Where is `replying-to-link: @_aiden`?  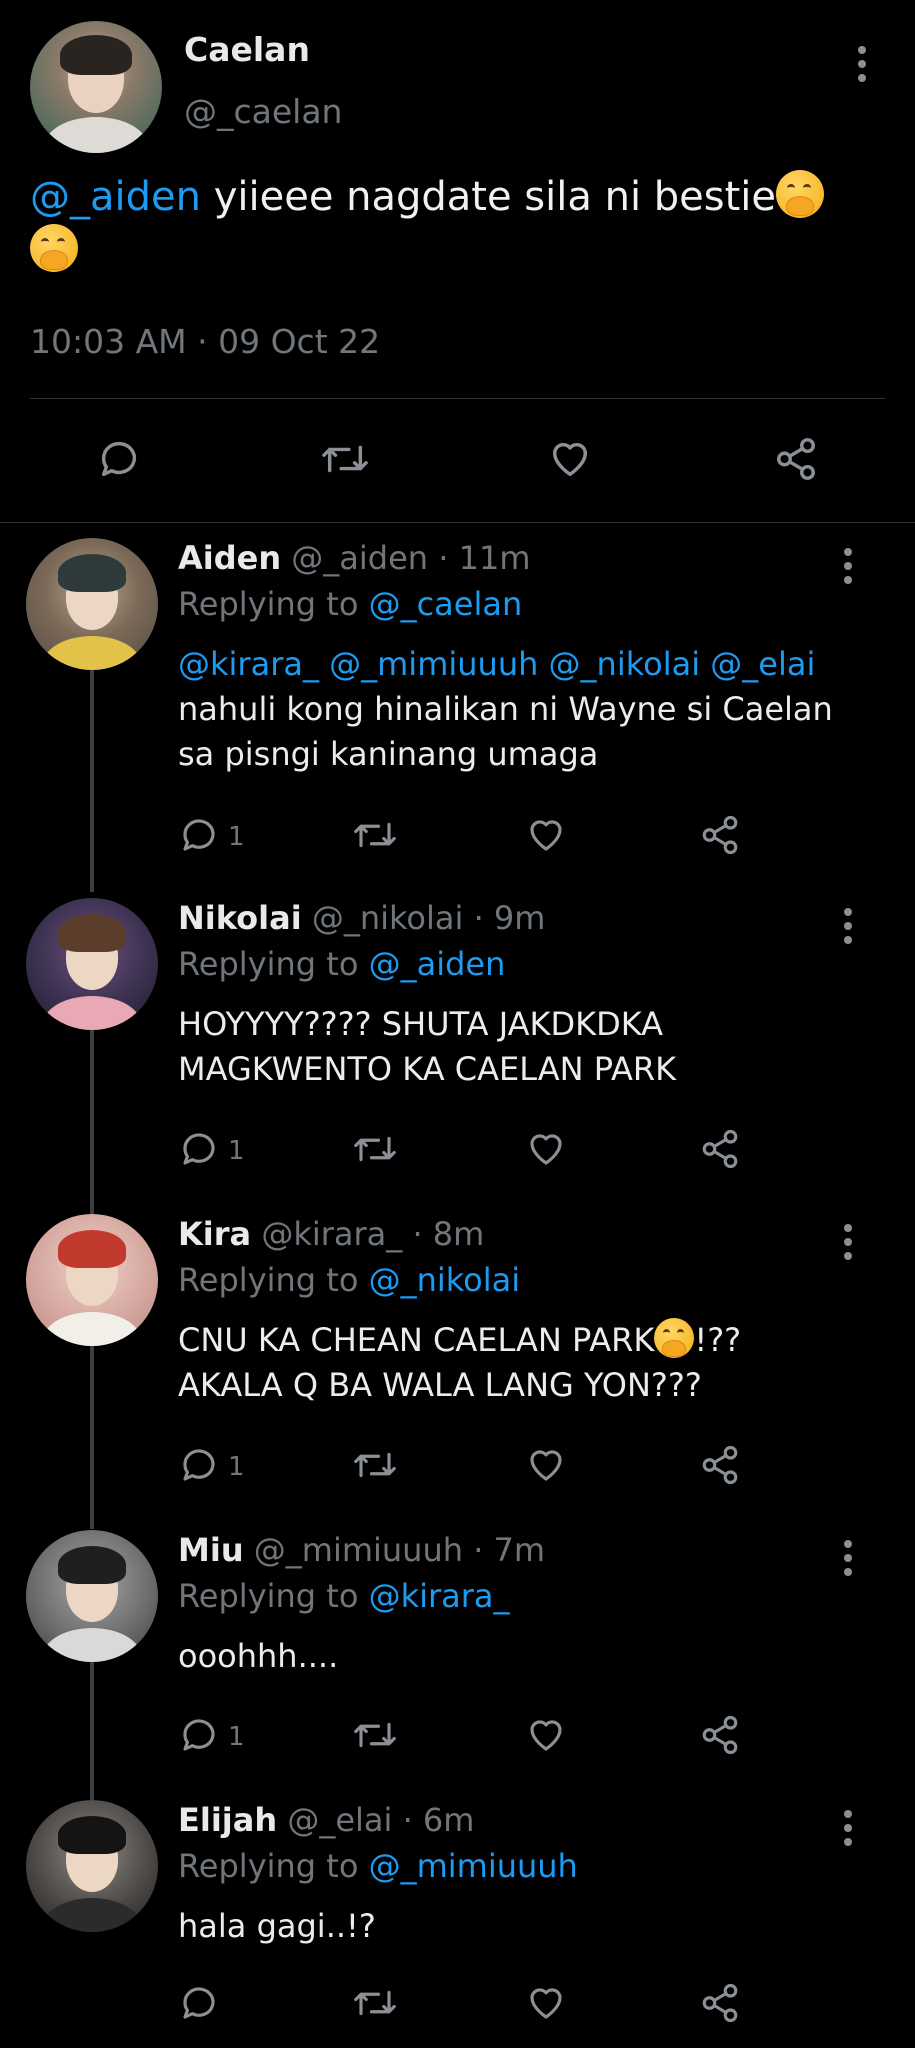
replying-to-link: @_aiden is located at coordinates (437, 964).